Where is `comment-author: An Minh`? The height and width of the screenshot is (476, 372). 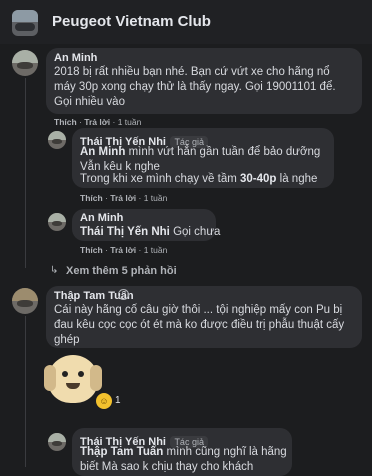 comment-author: An Minh is located at coordinates (75, 58).